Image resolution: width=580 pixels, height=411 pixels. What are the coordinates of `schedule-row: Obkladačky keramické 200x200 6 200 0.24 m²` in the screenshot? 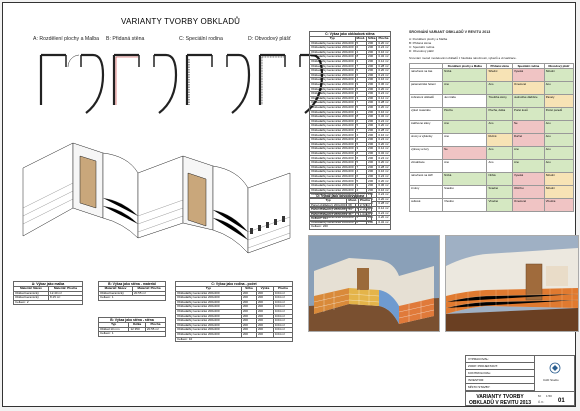 It's located at (350, 121).